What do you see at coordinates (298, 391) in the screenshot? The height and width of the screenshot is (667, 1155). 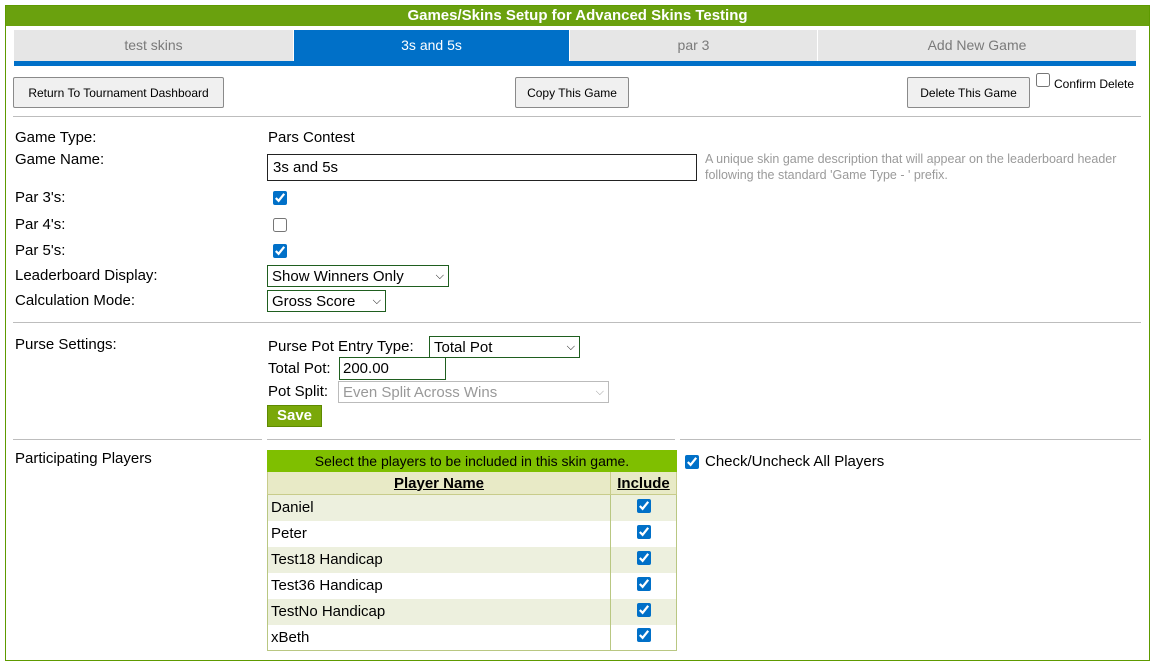 I see `pot-split-label: Pot Split:` at bounding box center [298, 391].